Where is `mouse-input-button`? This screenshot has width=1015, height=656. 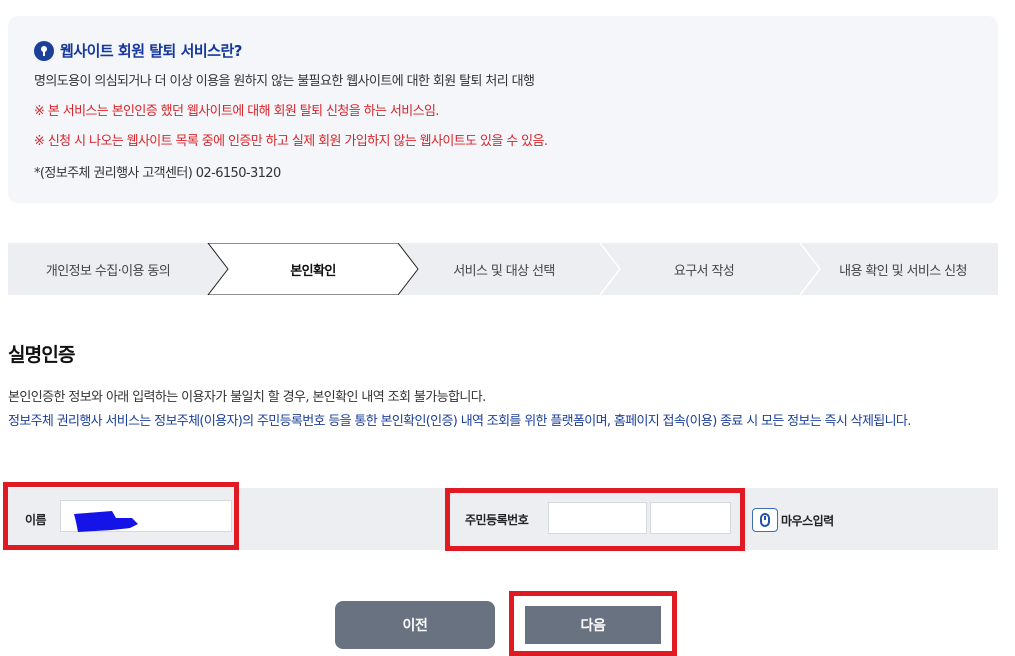
mouse-input-button is located at coordinates (765, 520).